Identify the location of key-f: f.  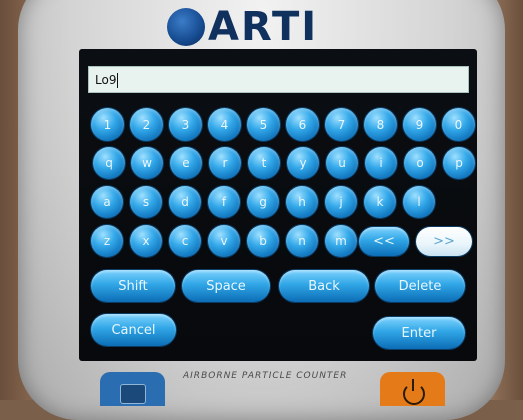
(224, 202).